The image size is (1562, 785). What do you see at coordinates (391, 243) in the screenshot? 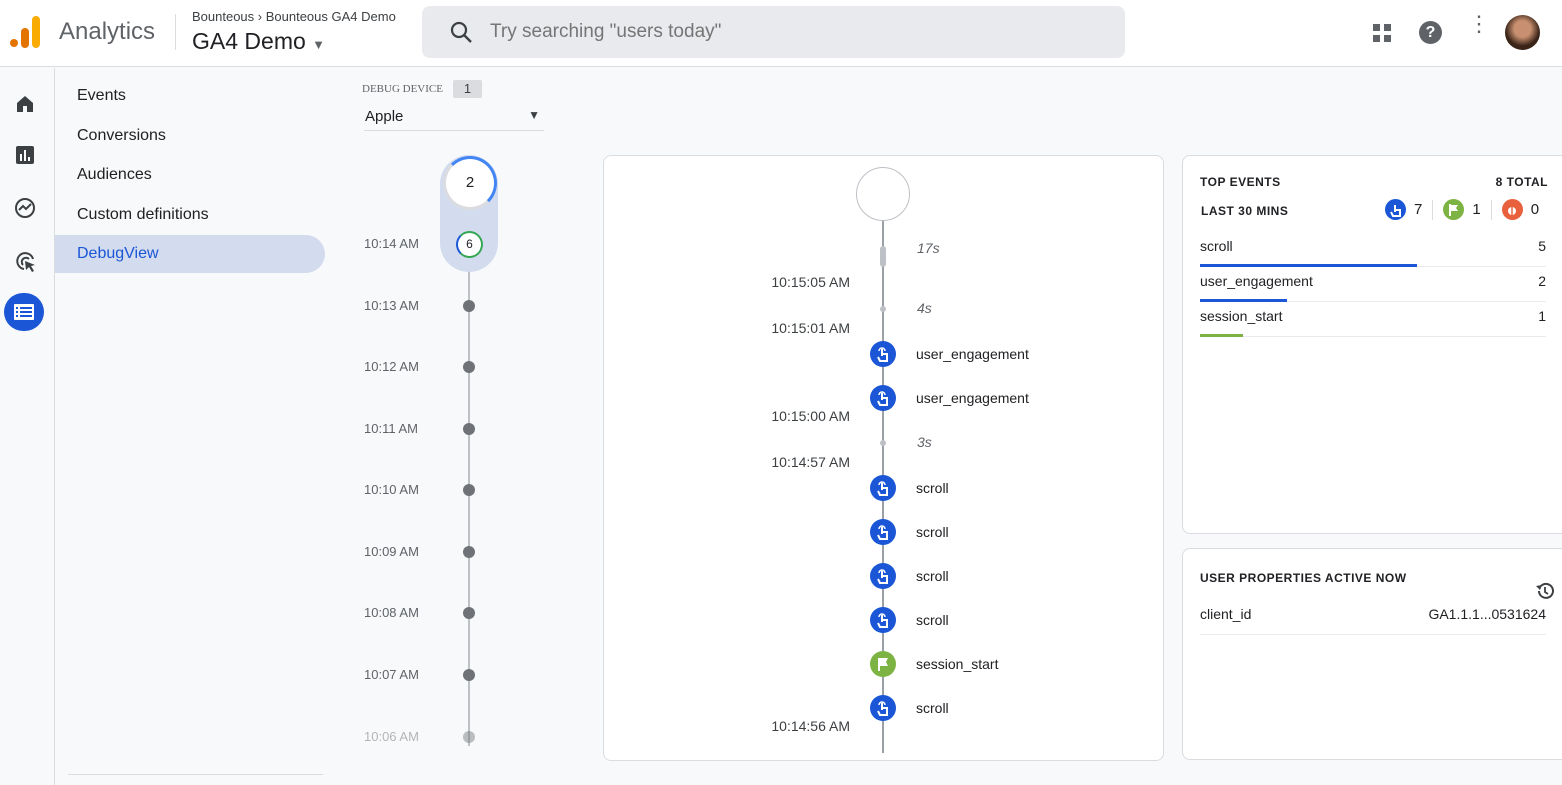
I see `minute-label: 10:14 AM` at bounding box center [391, 243].